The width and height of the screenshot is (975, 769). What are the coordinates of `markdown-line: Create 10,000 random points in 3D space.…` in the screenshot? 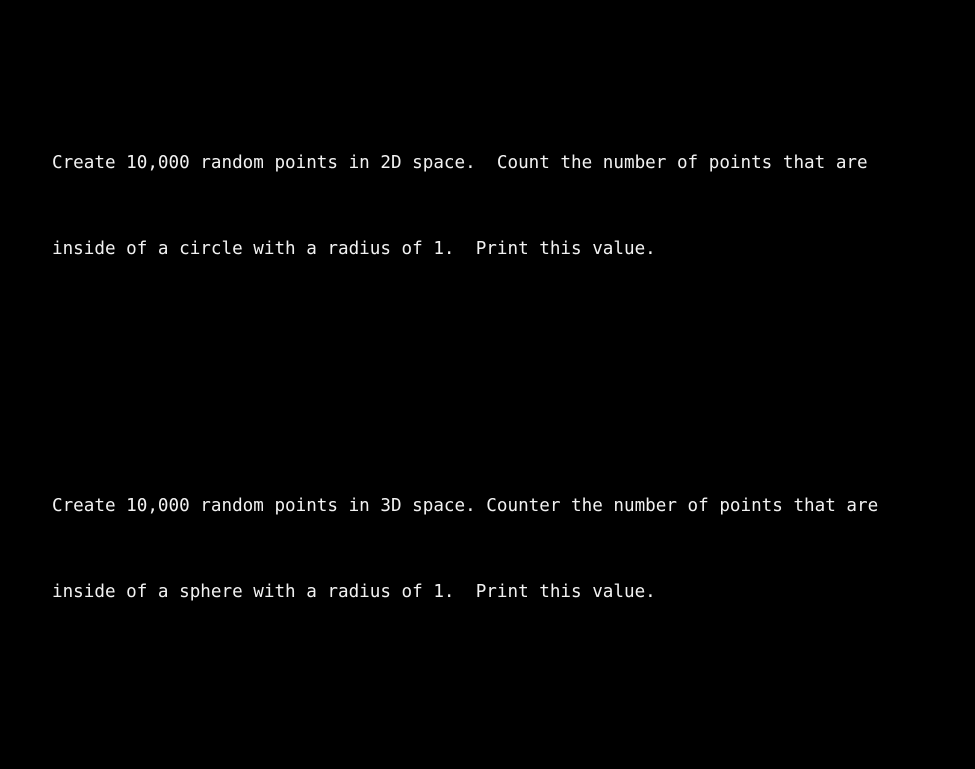 It's located at (465, 506).